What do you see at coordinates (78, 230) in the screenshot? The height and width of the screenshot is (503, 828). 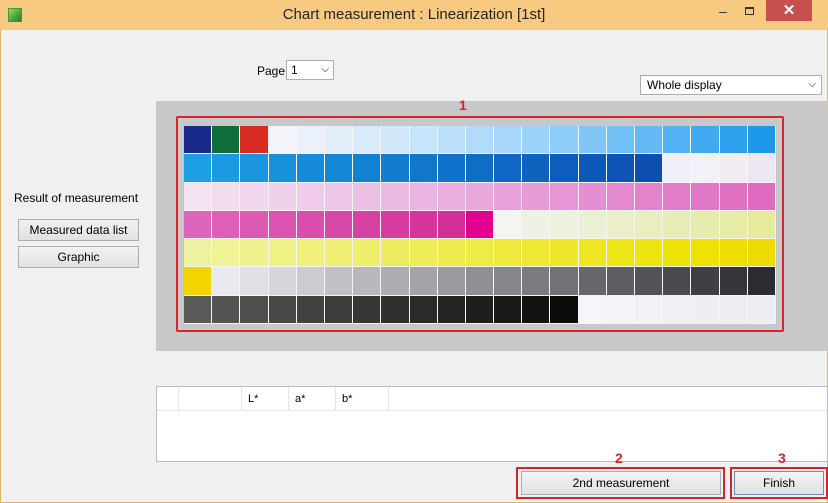 I see `measured-data-list-button: Measured data list` at bounding box center [78, 230].